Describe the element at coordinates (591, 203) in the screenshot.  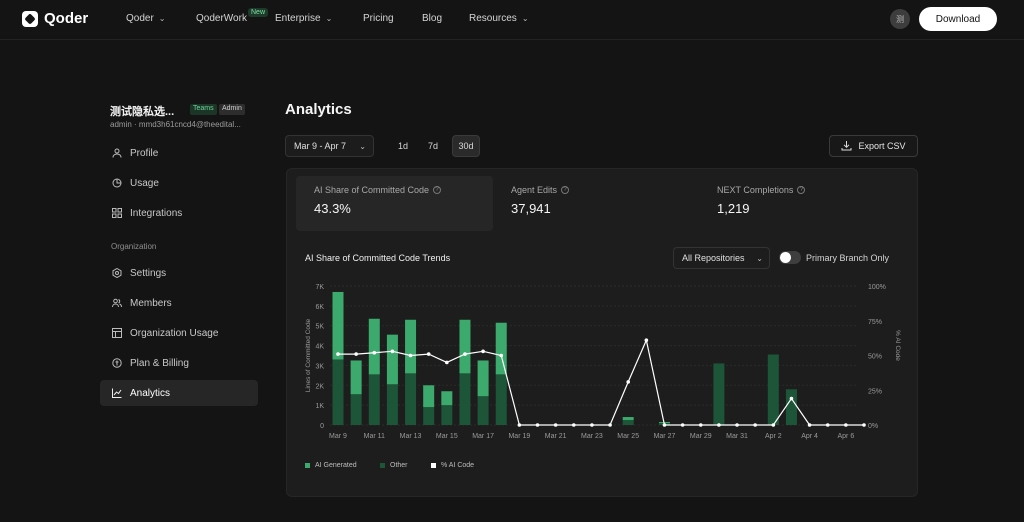
I see `metric-agent-edits: Agent Edits? 37,941` at that location.